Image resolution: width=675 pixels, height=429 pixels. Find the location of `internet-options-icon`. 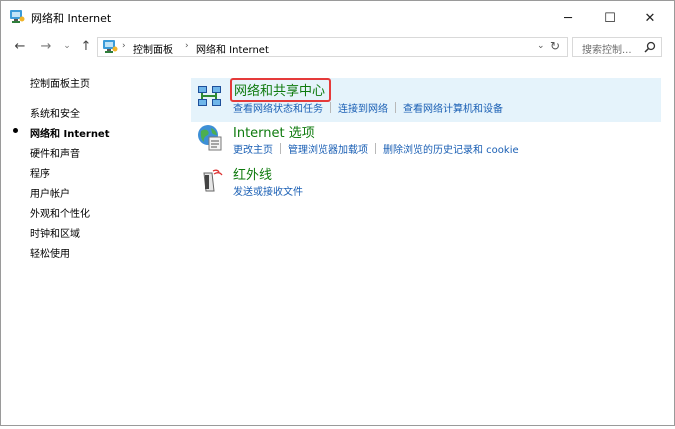

internet-options-icon is located at coordinates (210, 138).